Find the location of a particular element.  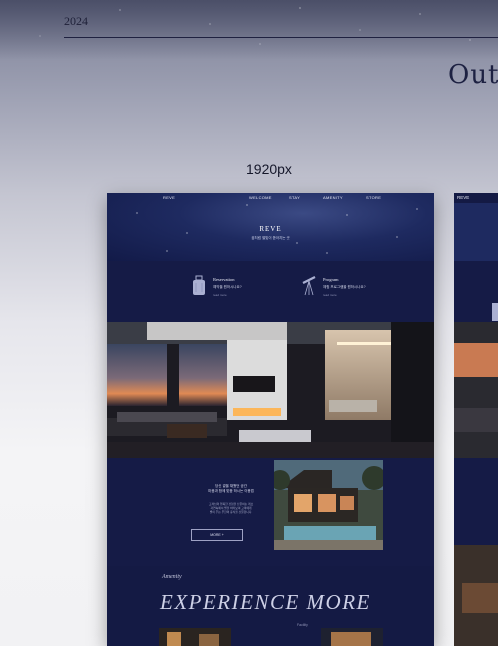

telescope-icon is located at coordinates (309, 286).